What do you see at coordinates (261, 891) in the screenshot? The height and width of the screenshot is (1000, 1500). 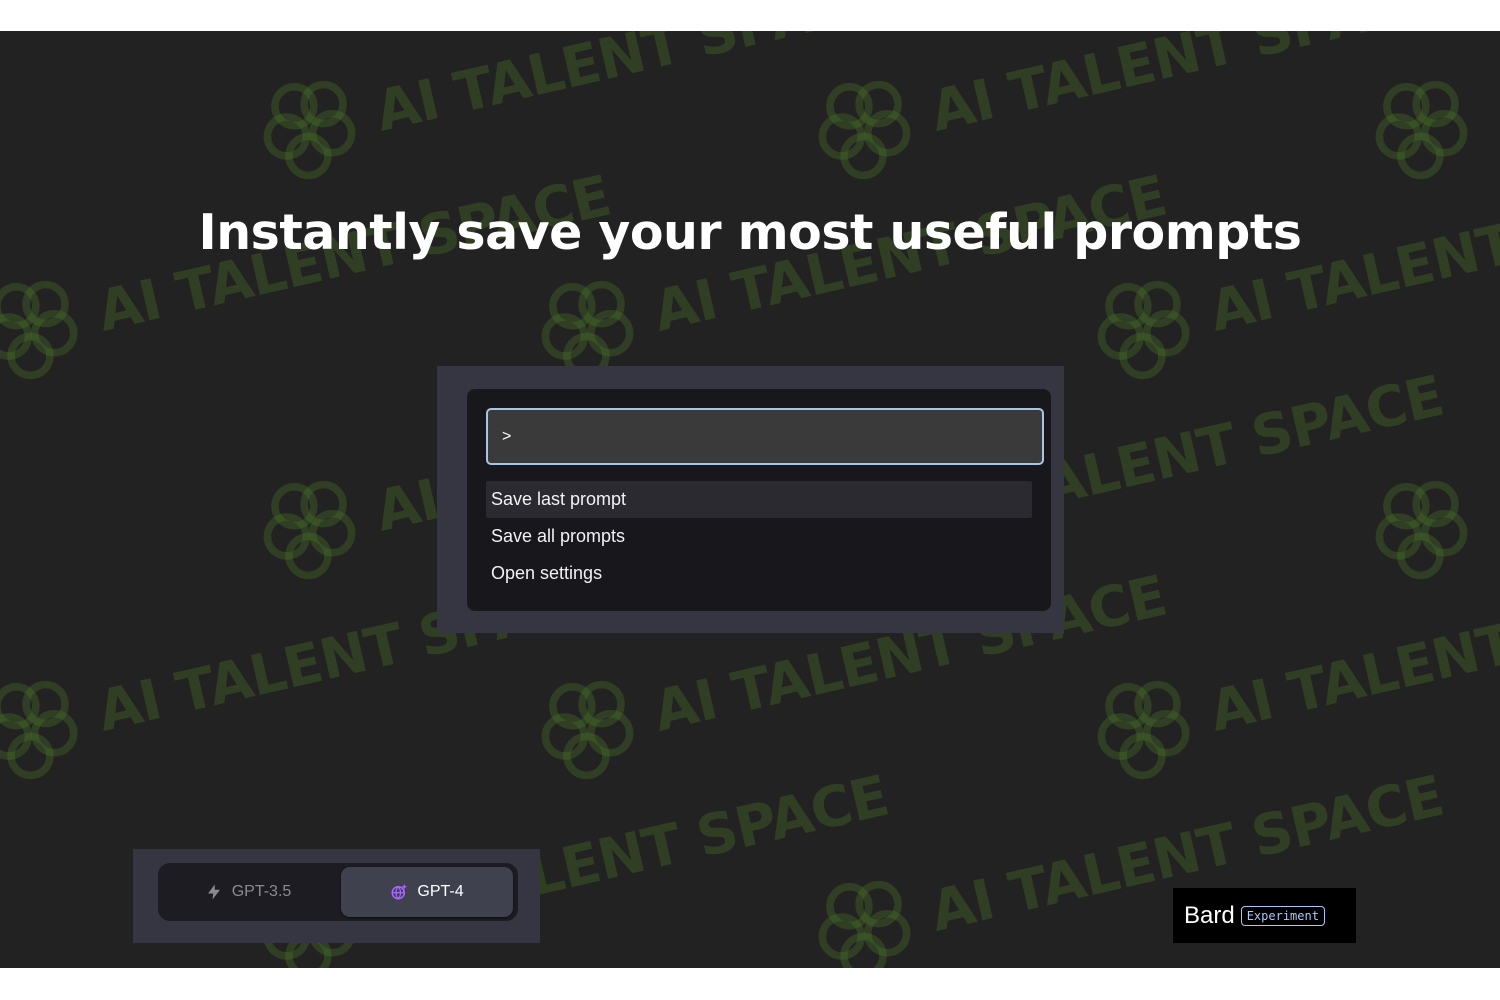 I see `model-option-label: GPT-3.5` at bounding box center [261, 891].